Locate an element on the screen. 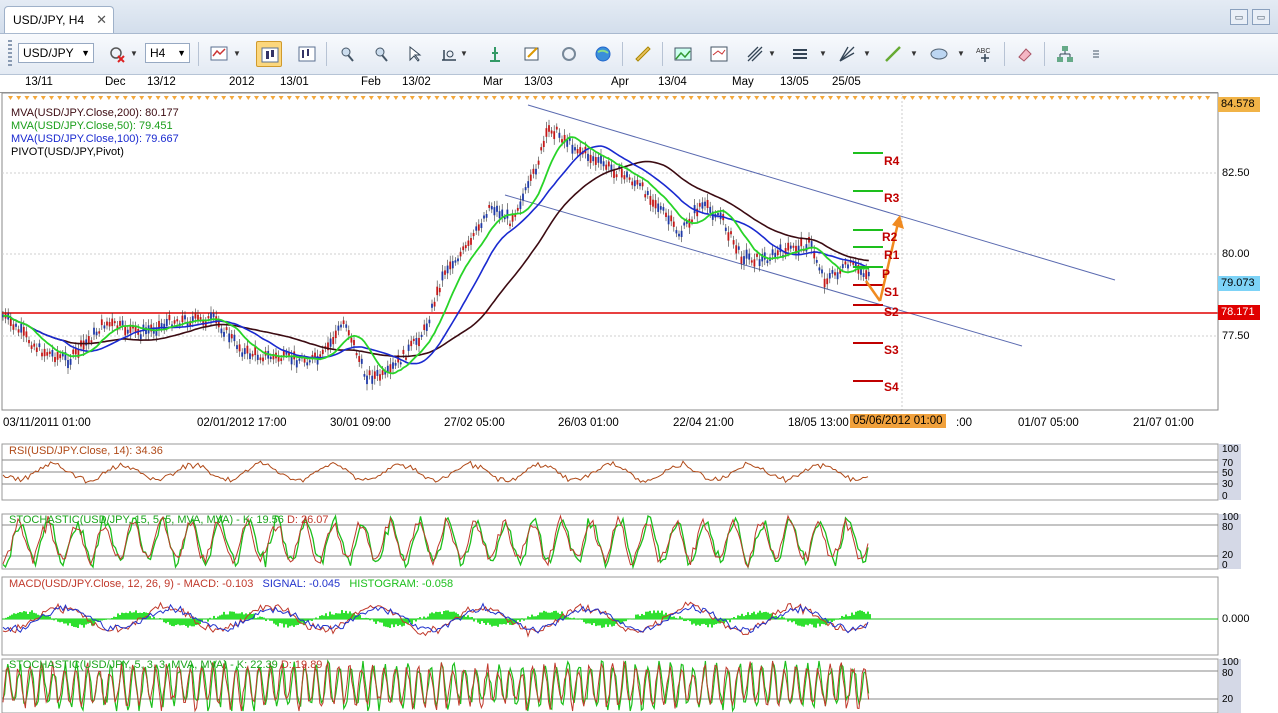 This screenshot has height=713, width=1278. close-tab-icon: ✕ is located at coordinates (101, 20).